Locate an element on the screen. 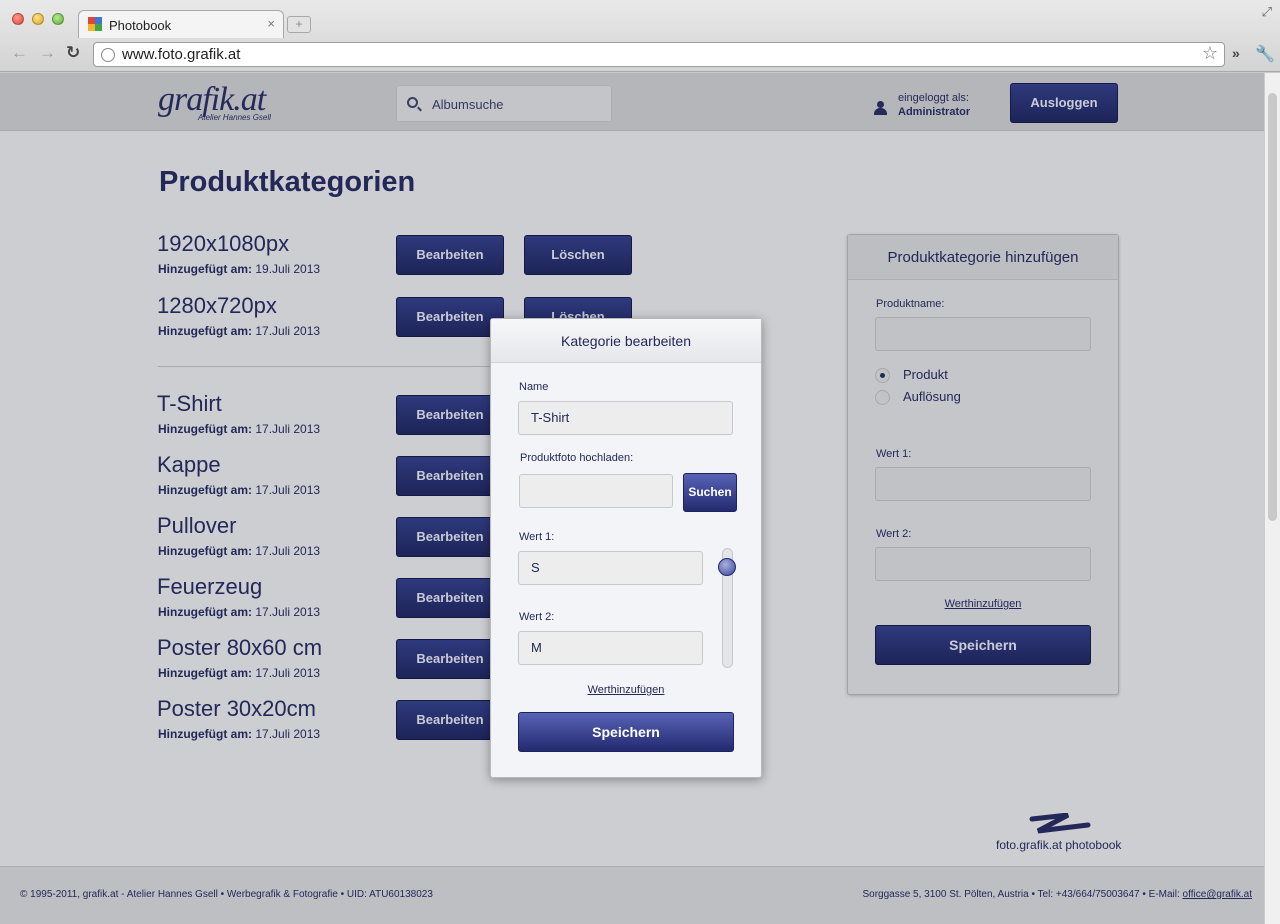 The height and width of the screenshot is (924, 1280). date-value: 19.Juli 2013 is located at coordinates (288, 269).